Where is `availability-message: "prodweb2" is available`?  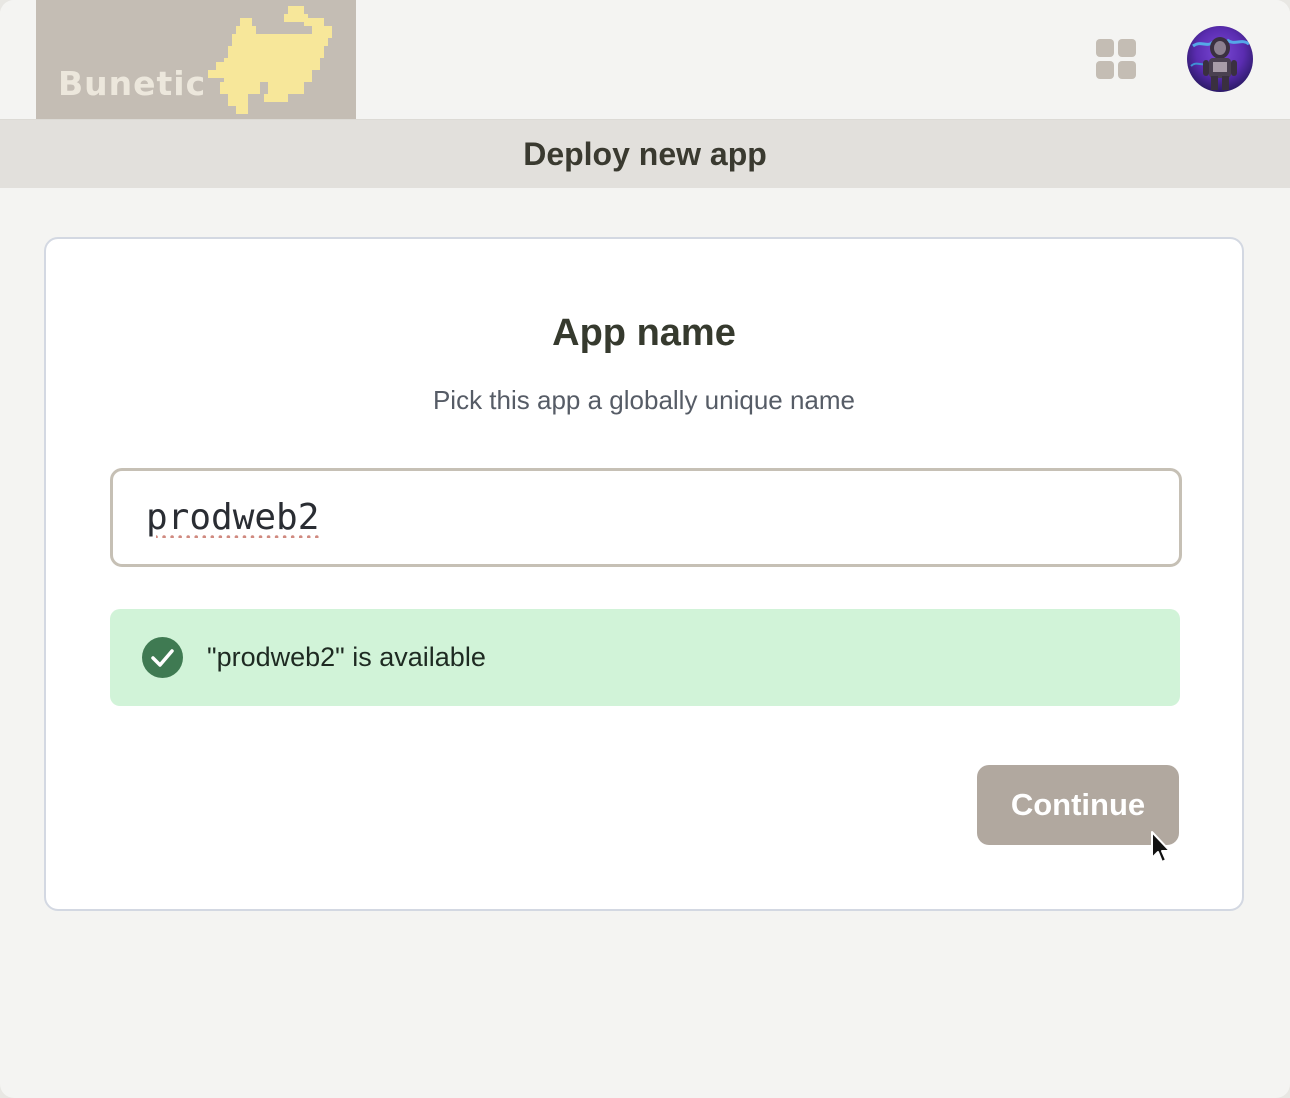
availability-message: "prodweb2" is available is located at coordinates (346, 657).